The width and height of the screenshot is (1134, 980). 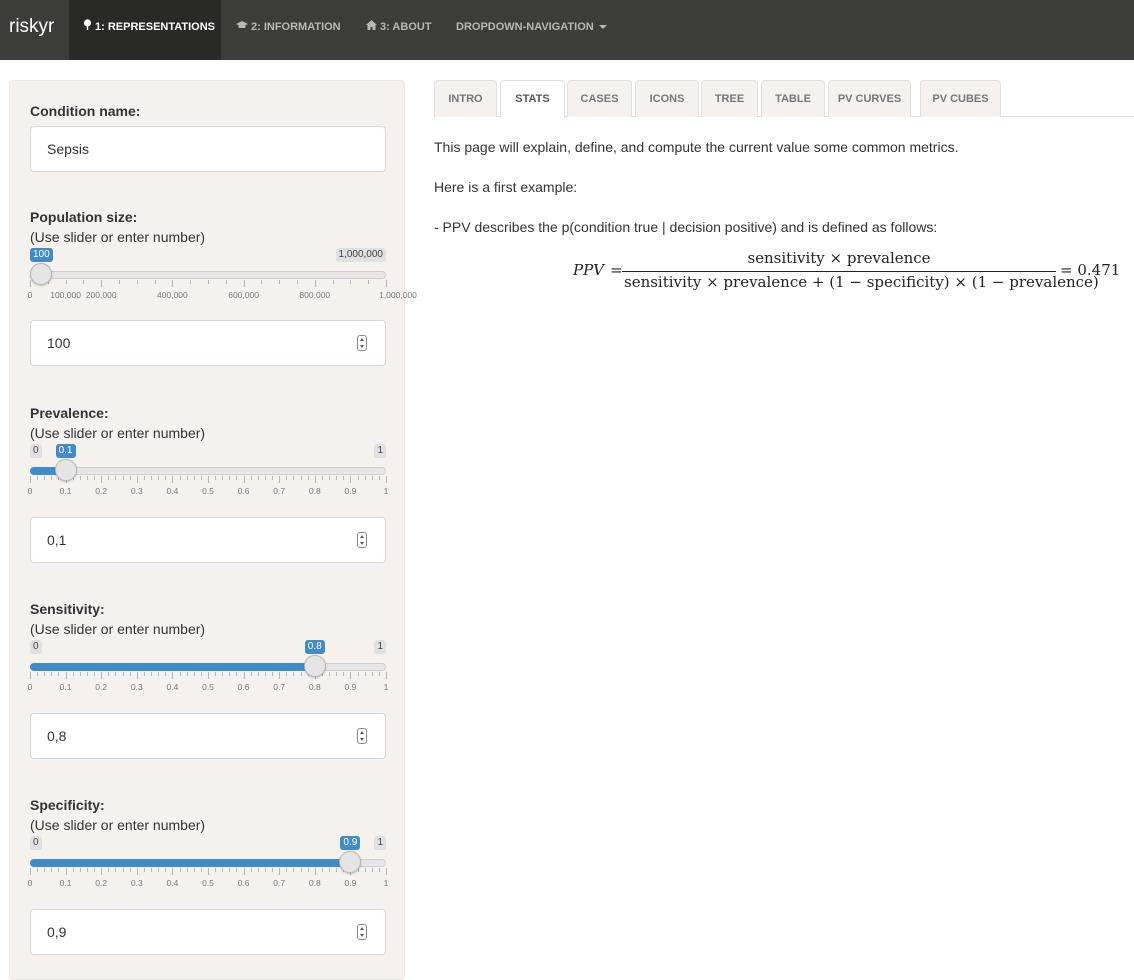 I want to click on tree-icon, so click(x=87, y=27).